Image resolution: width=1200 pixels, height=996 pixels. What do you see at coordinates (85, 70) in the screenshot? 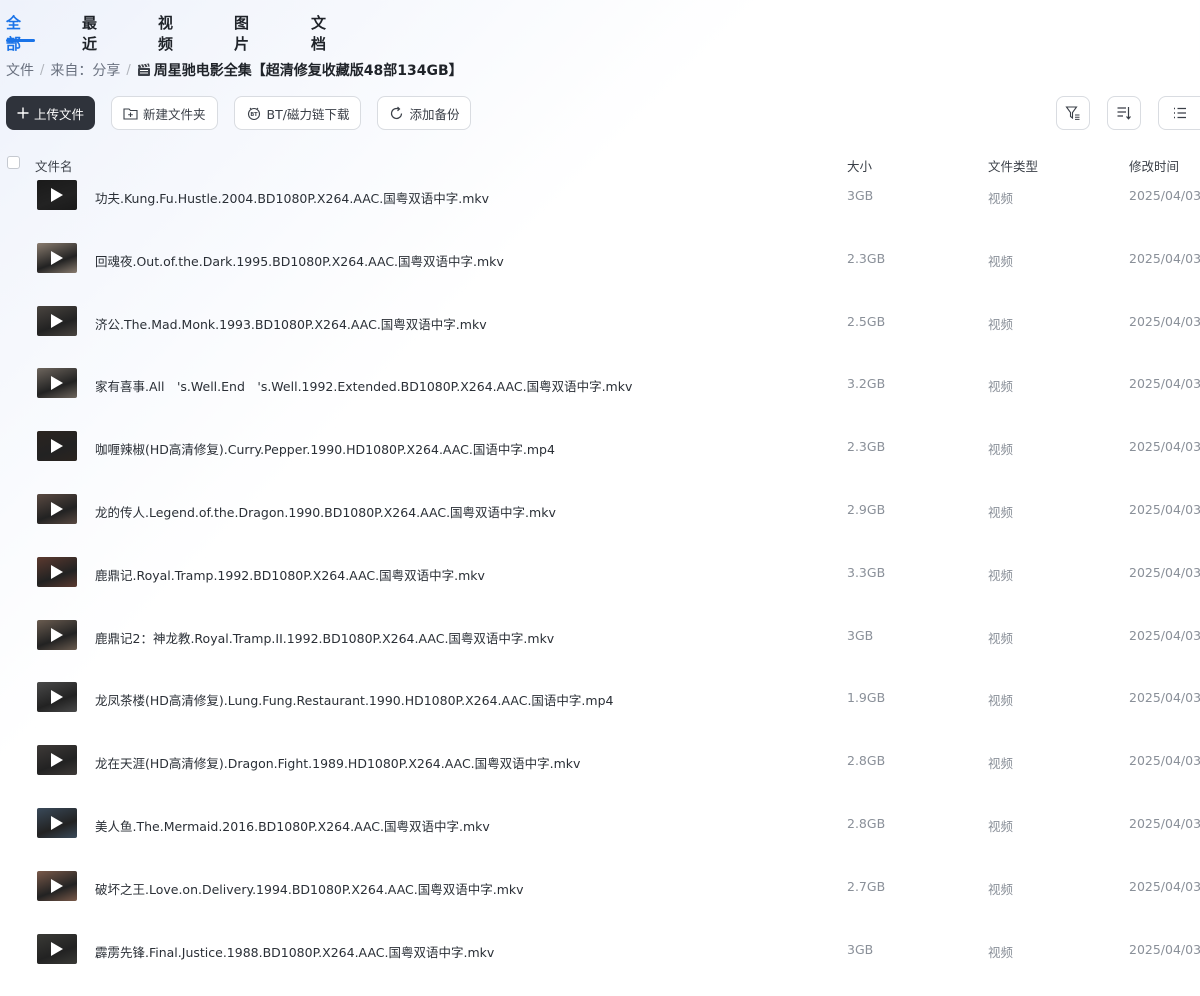
I see `breadcrumb-share: 来自：分享` at bounding box center [85, 70].